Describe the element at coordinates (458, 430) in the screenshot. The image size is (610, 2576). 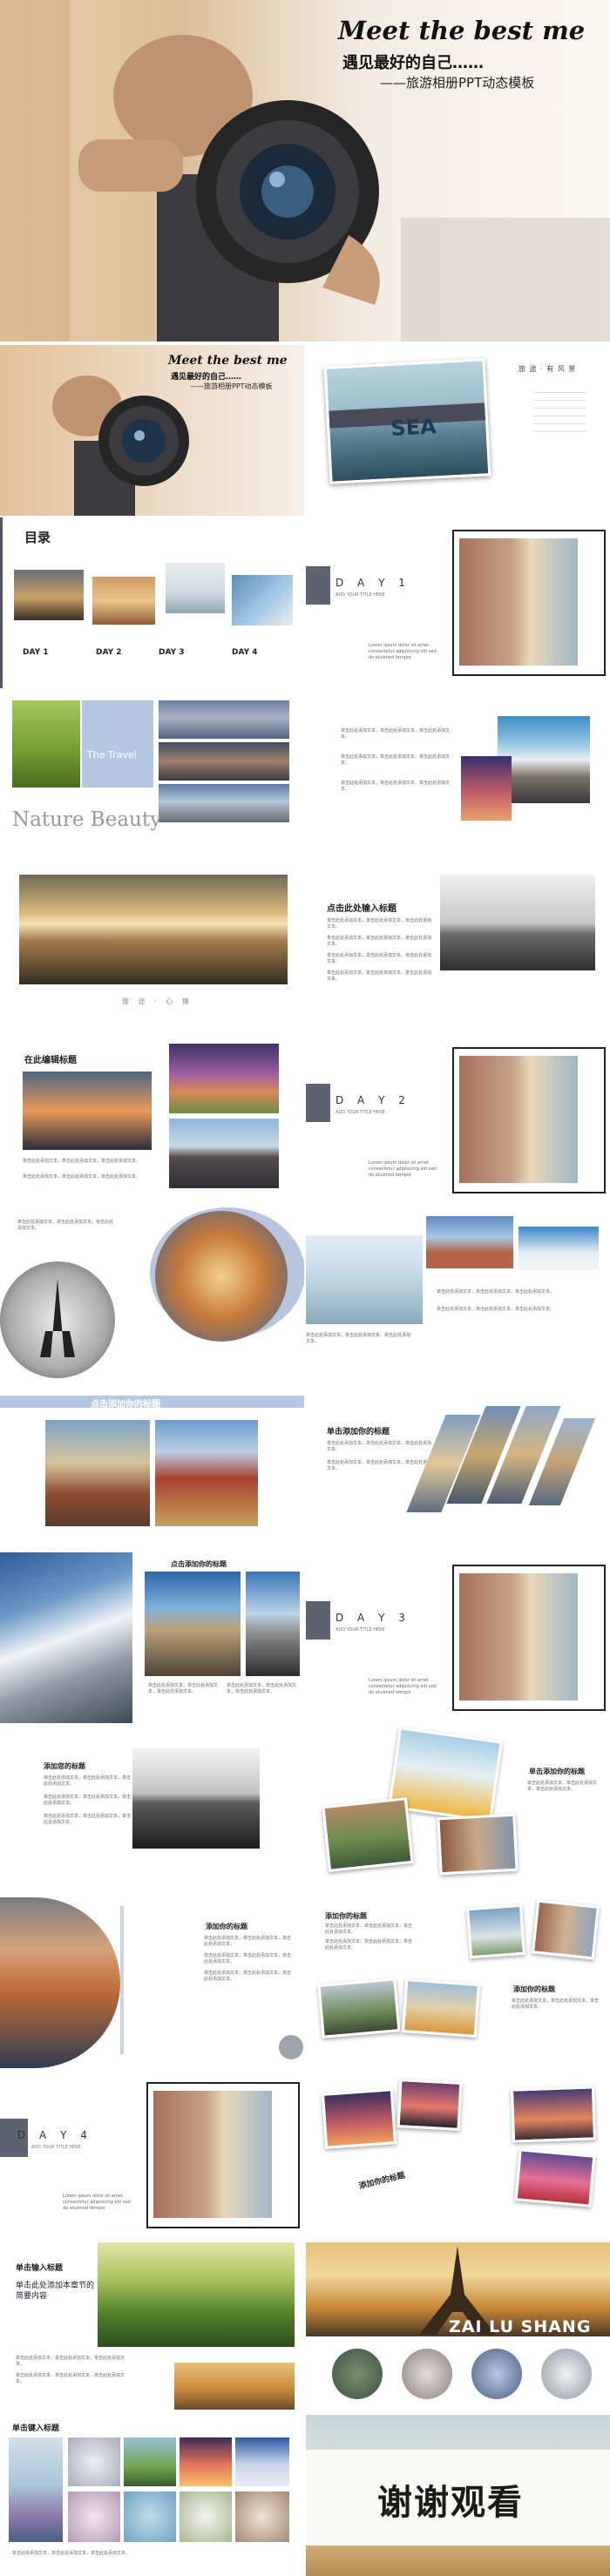
I see `slide-sea: SEA 旅 途 · 有 风 景` at that location.